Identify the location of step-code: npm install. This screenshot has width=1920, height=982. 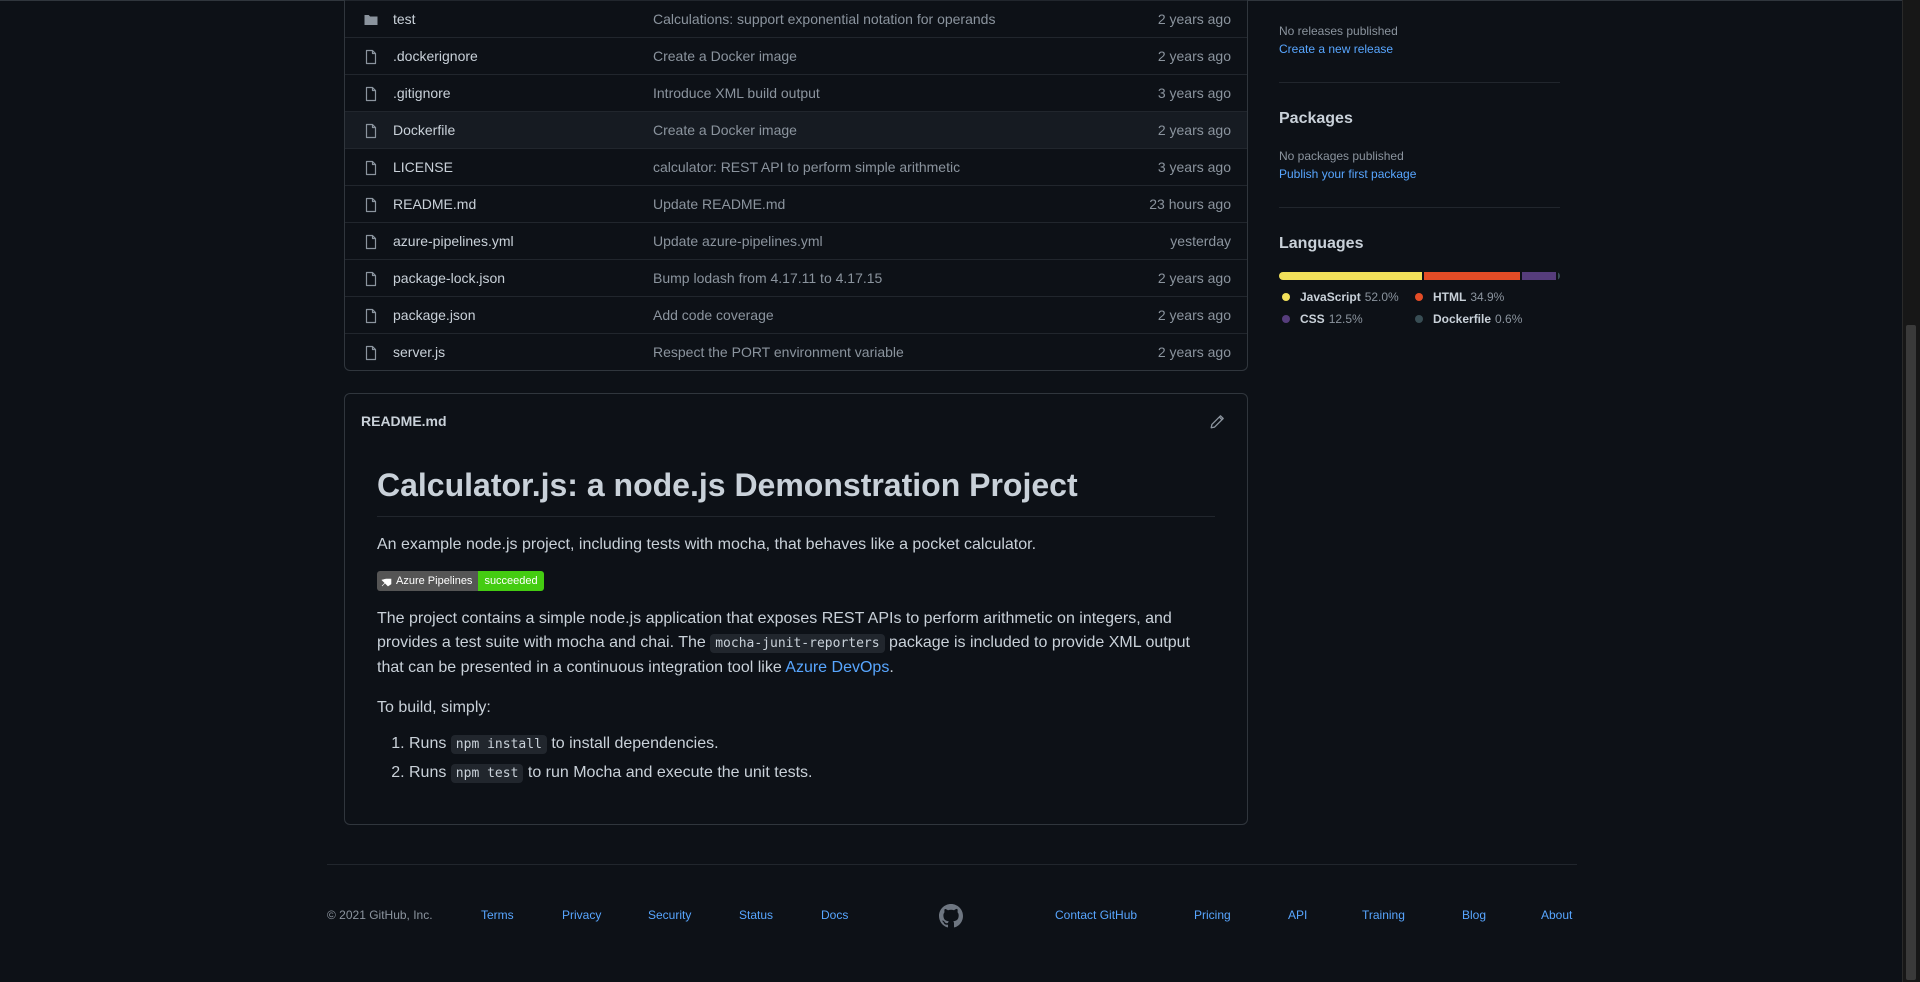
(498, 744).